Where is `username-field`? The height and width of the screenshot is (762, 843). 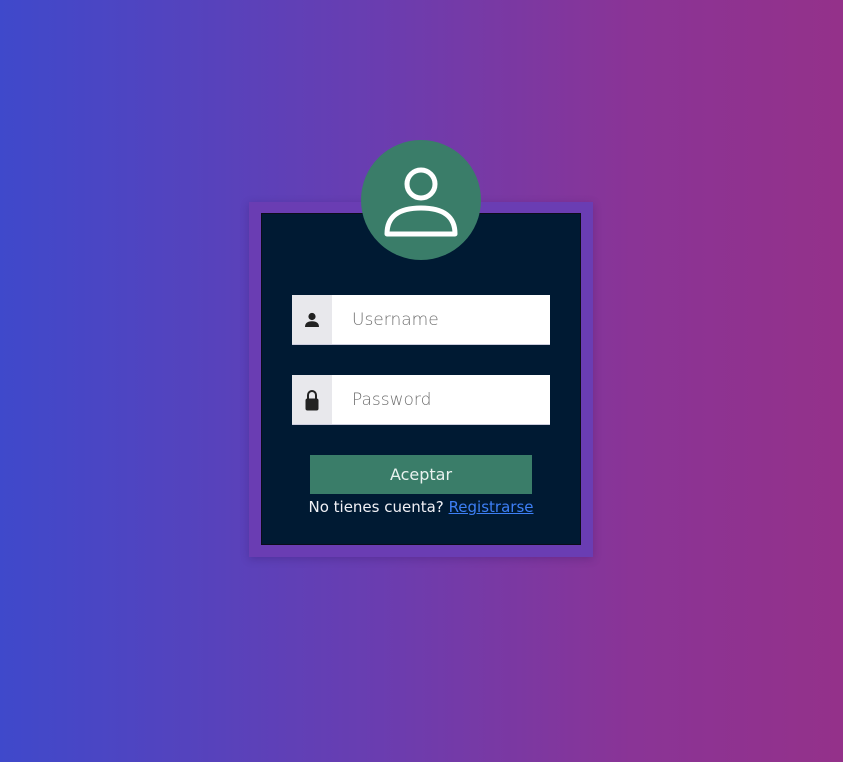
username-field is located at coordinates (421, 319).